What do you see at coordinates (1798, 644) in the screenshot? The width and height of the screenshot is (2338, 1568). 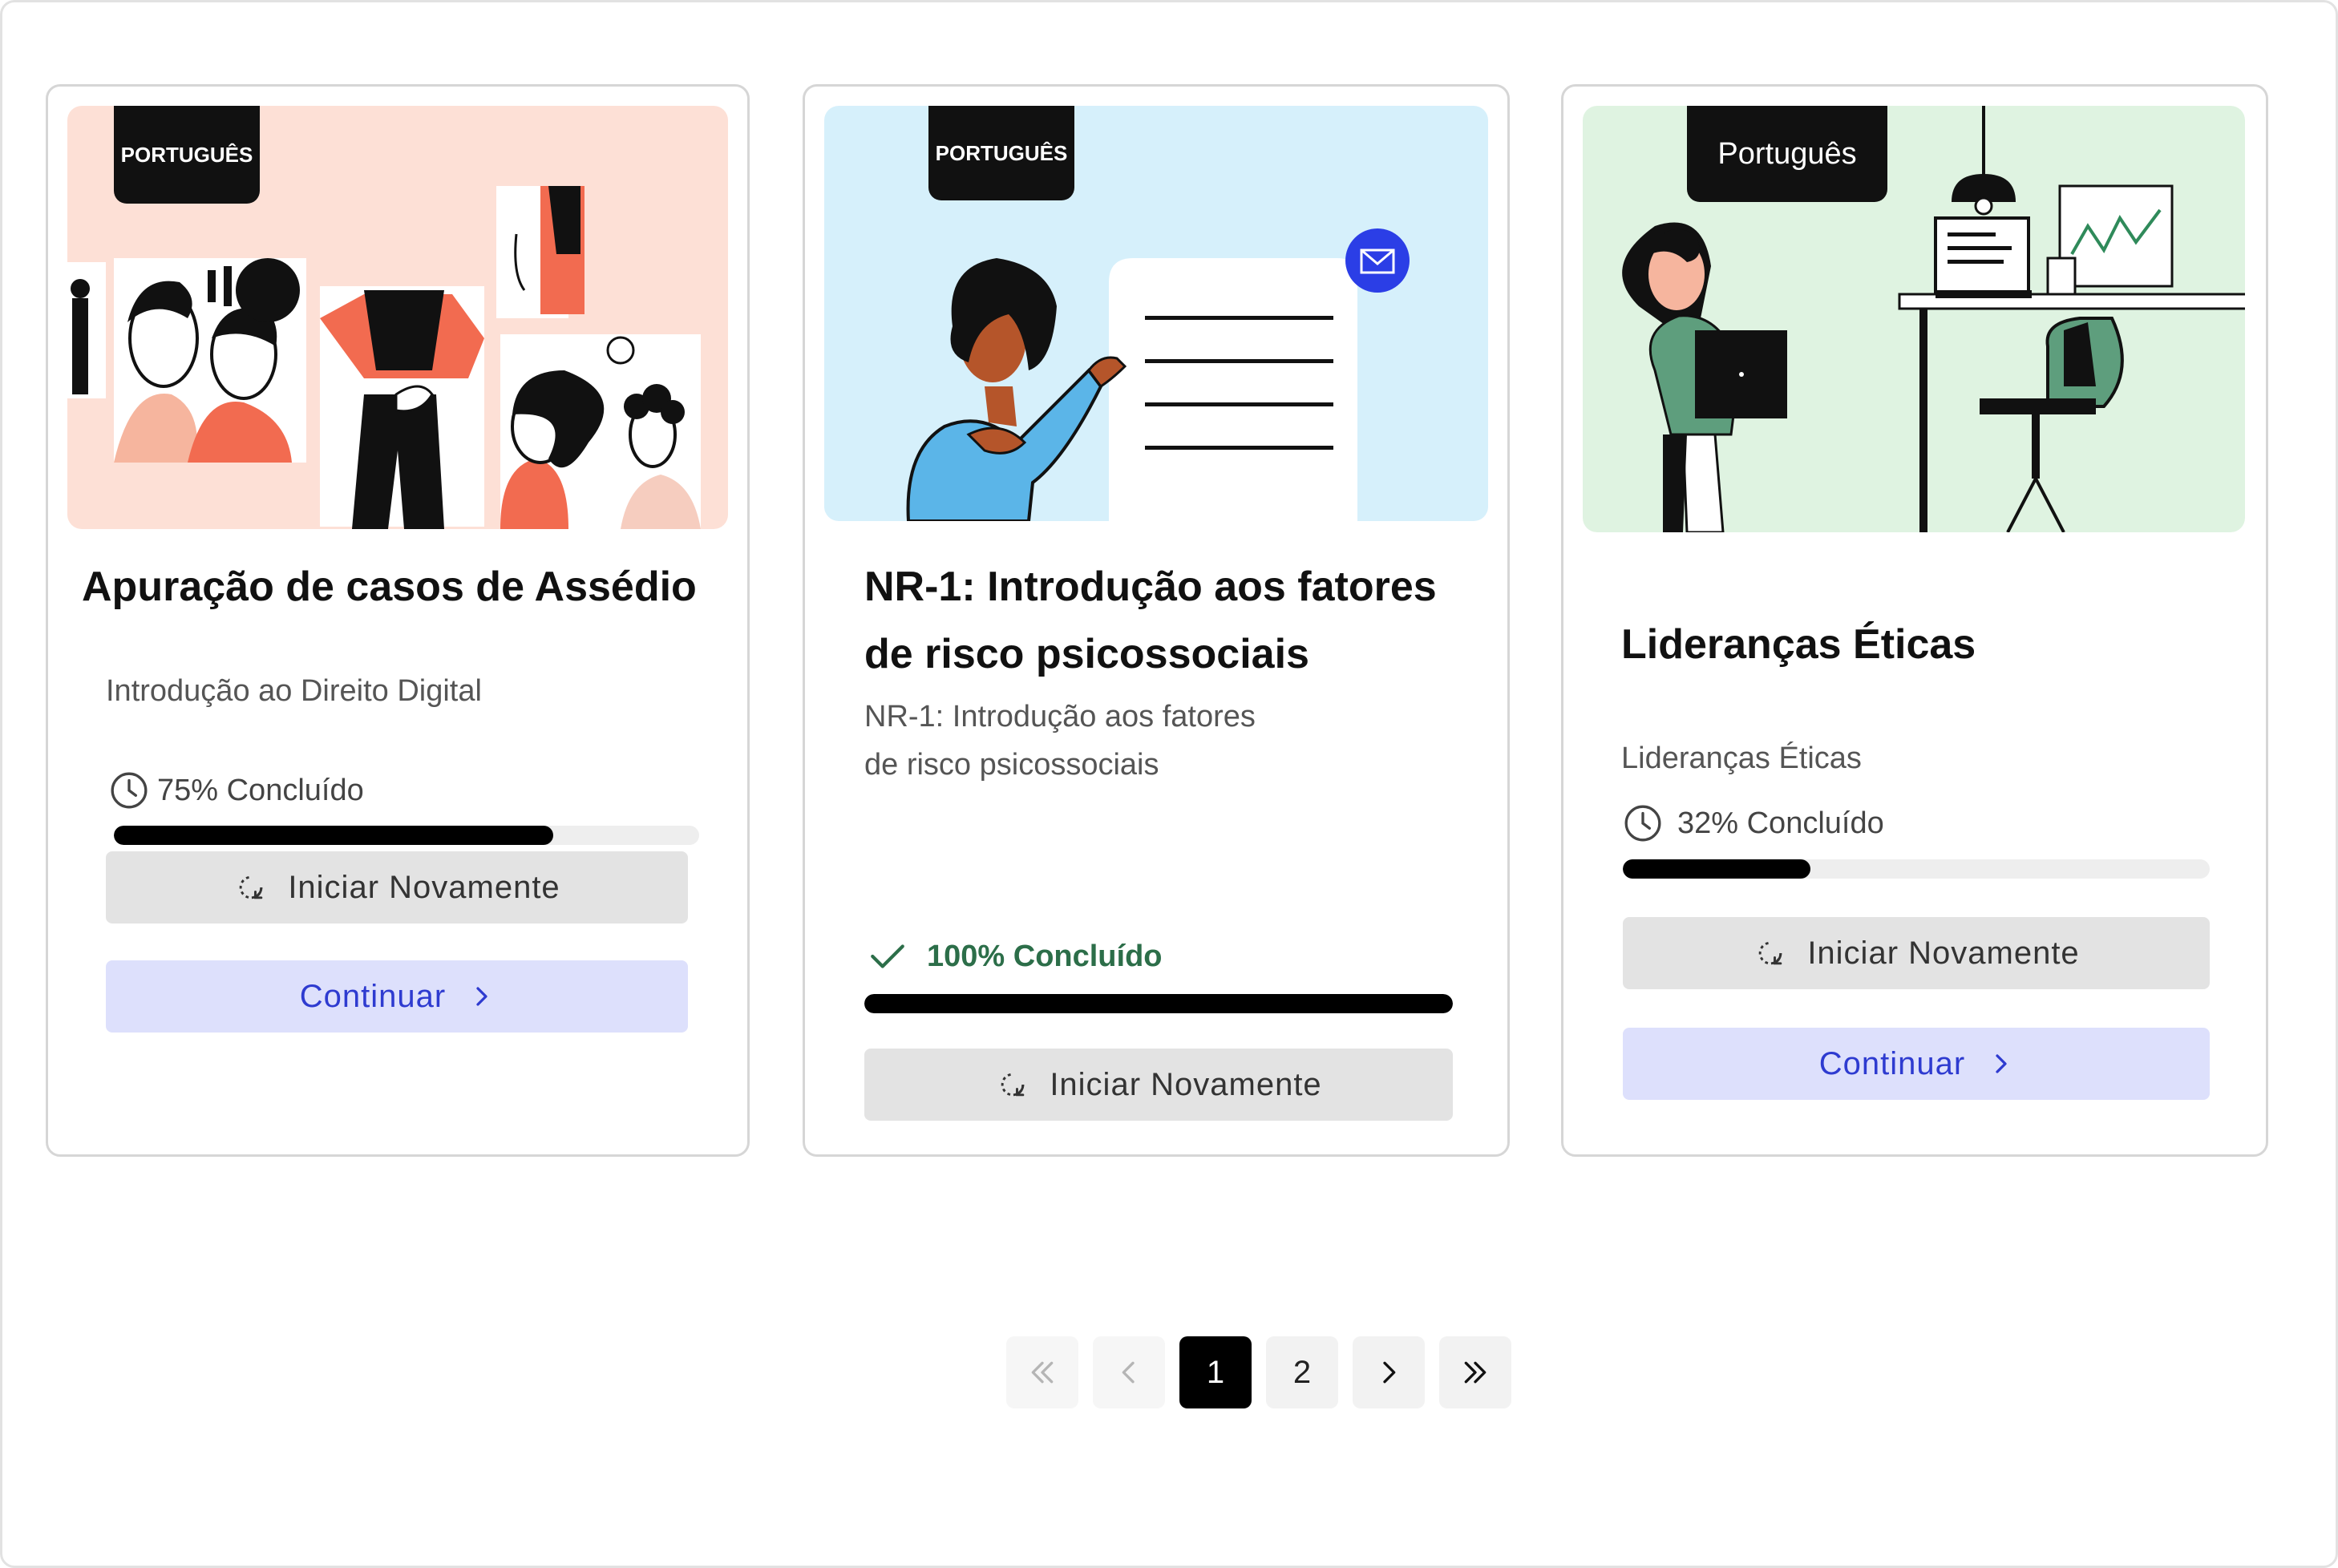 I see `course-title: Lideranças Éticas` at bounding box center [1798, 644].